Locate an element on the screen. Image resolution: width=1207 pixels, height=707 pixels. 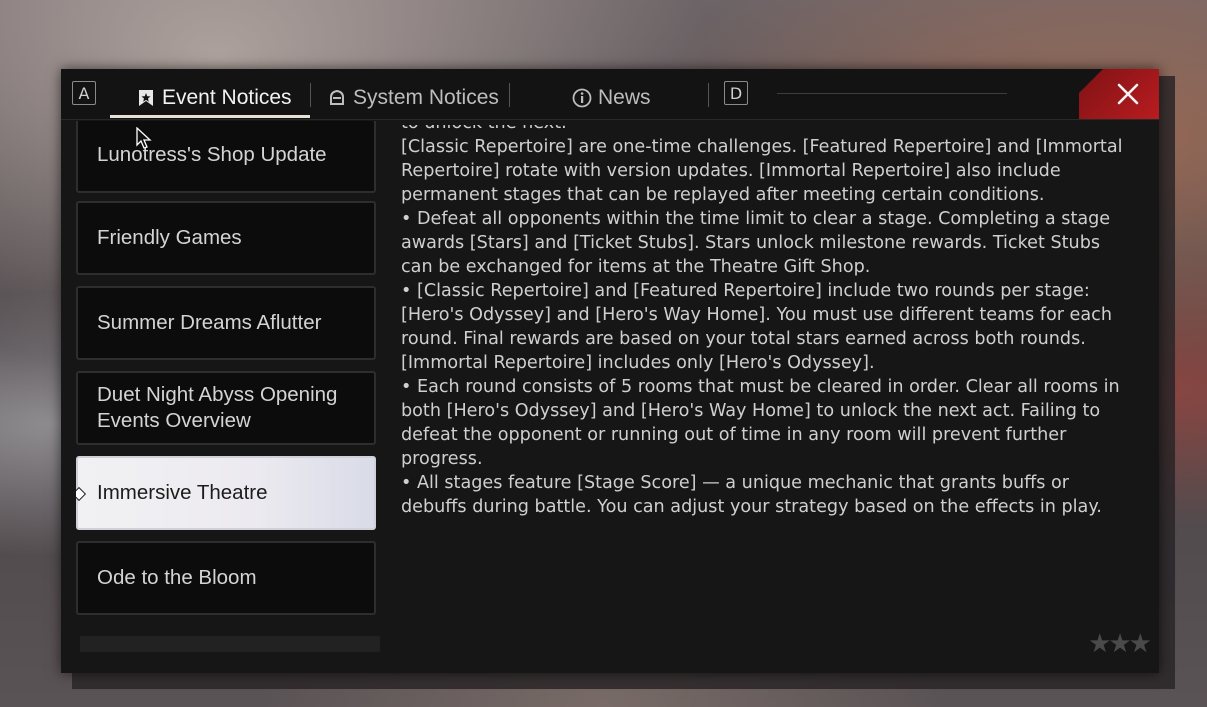
list-item: Ode to the Bloom is located at coordinates (226, 578).